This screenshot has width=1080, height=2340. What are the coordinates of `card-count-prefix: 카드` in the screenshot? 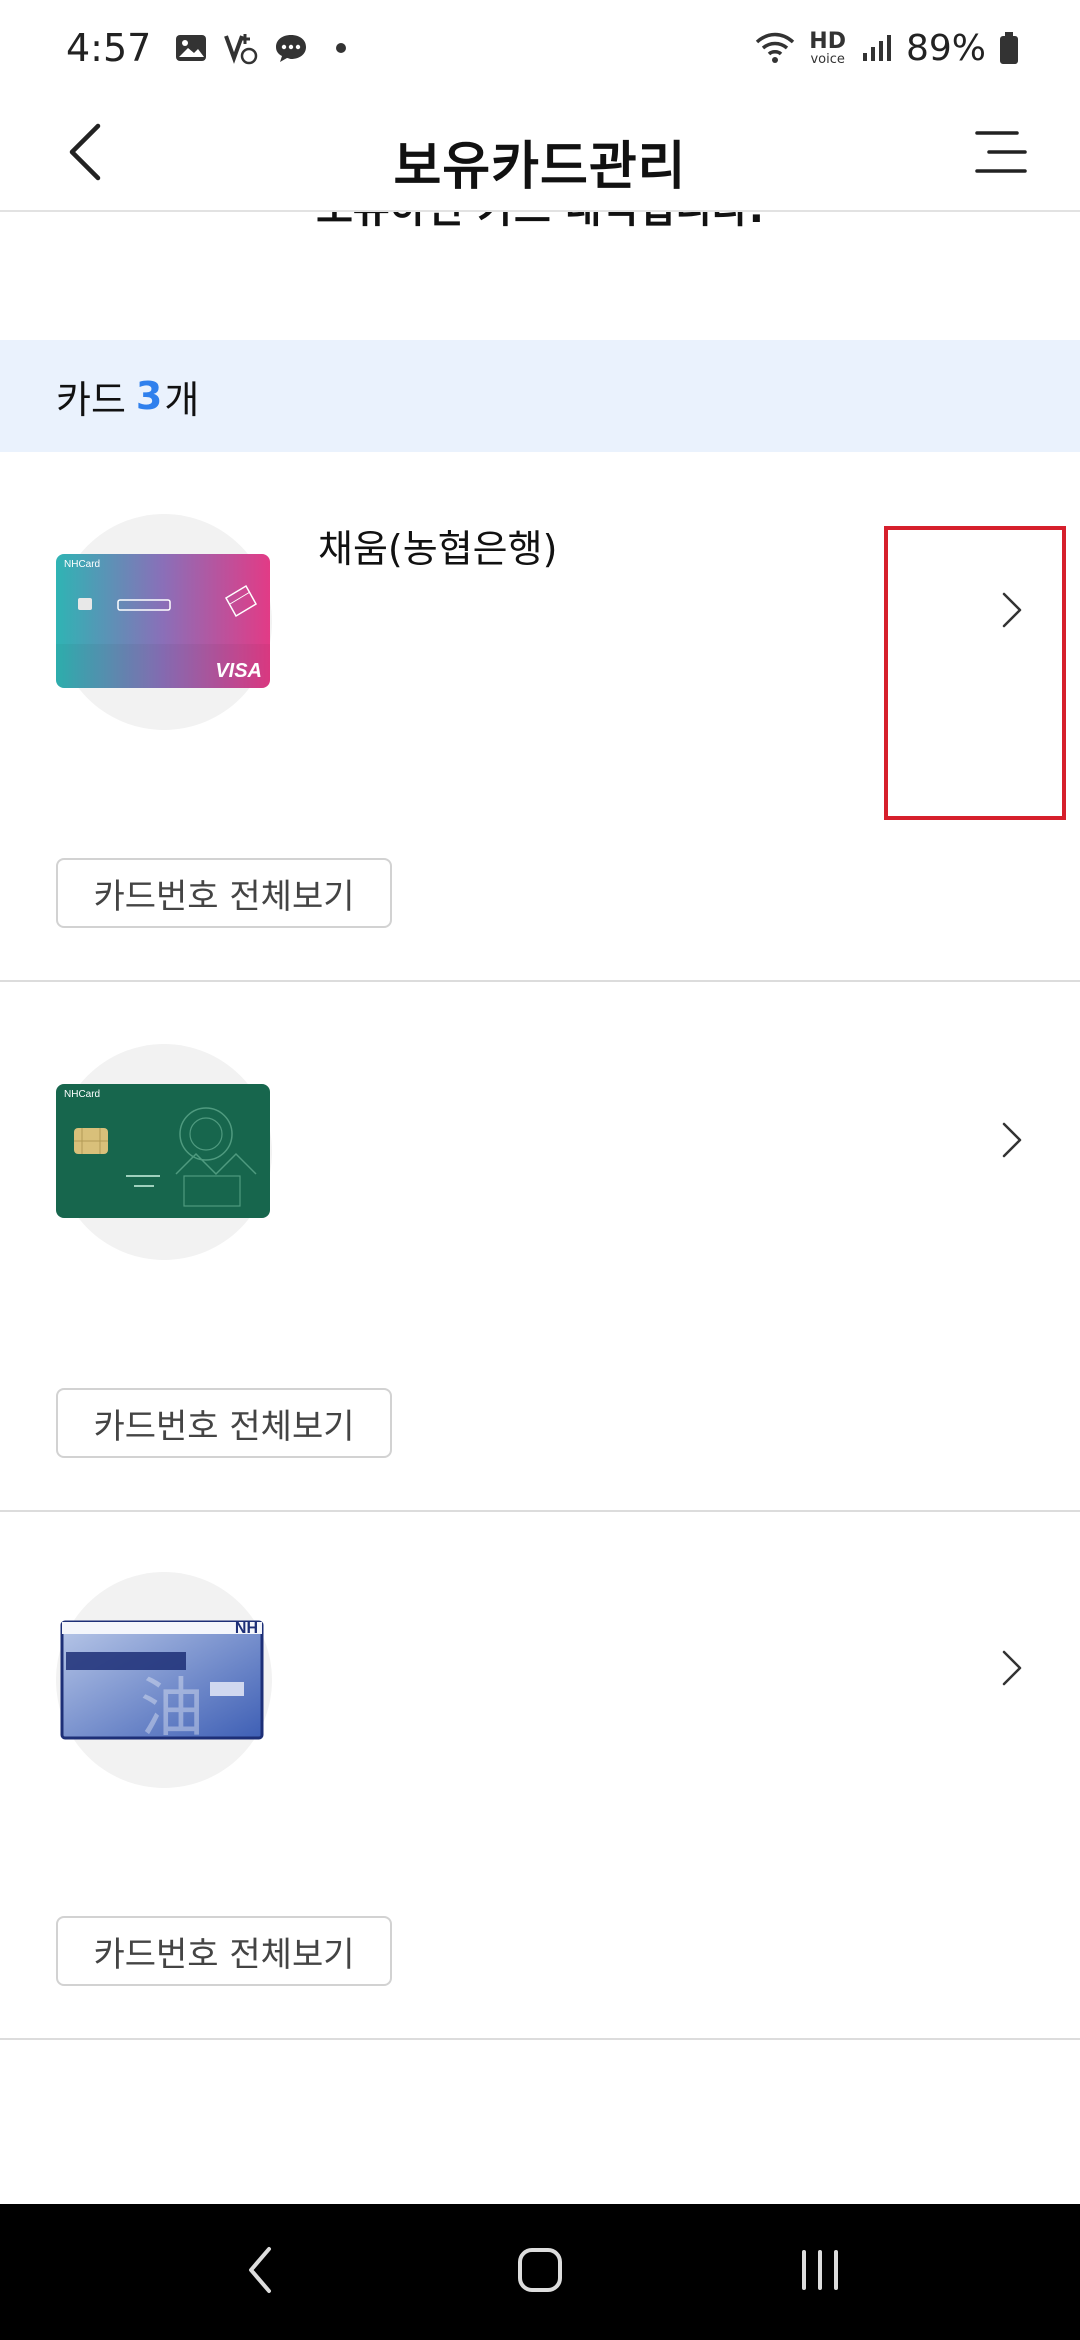 It's located at (91, 399).